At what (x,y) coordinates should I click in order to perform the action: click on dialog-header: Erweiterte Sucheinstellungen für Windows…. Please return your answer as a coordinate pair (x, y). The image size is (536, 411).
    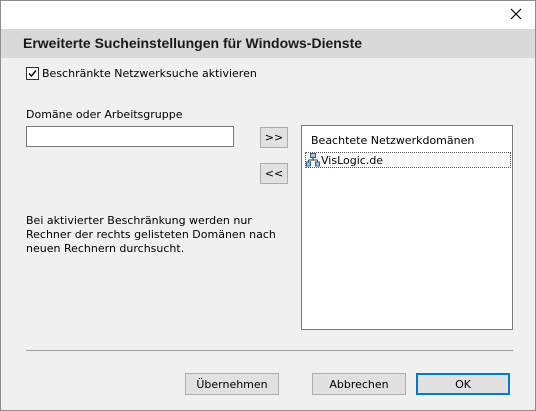
    Looking at the image, I should click on (268, 43).